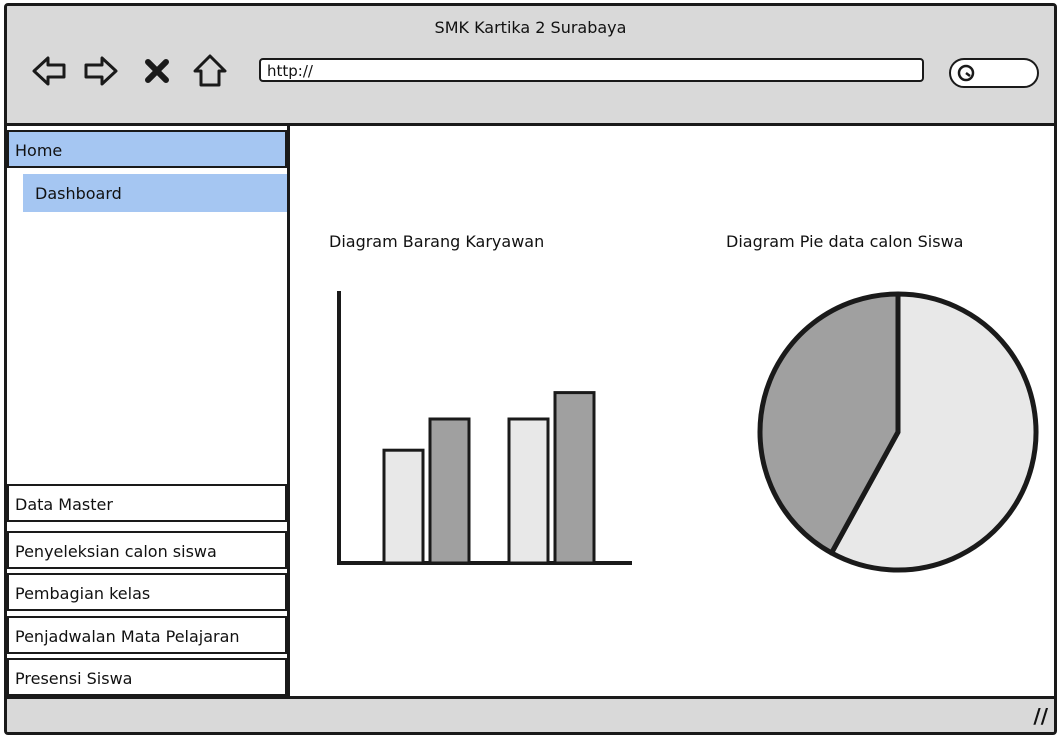 This screenshot has width=1059, height=737. I want to click on sidebar-item-dashboard: Dashboard, so click(155, 193).